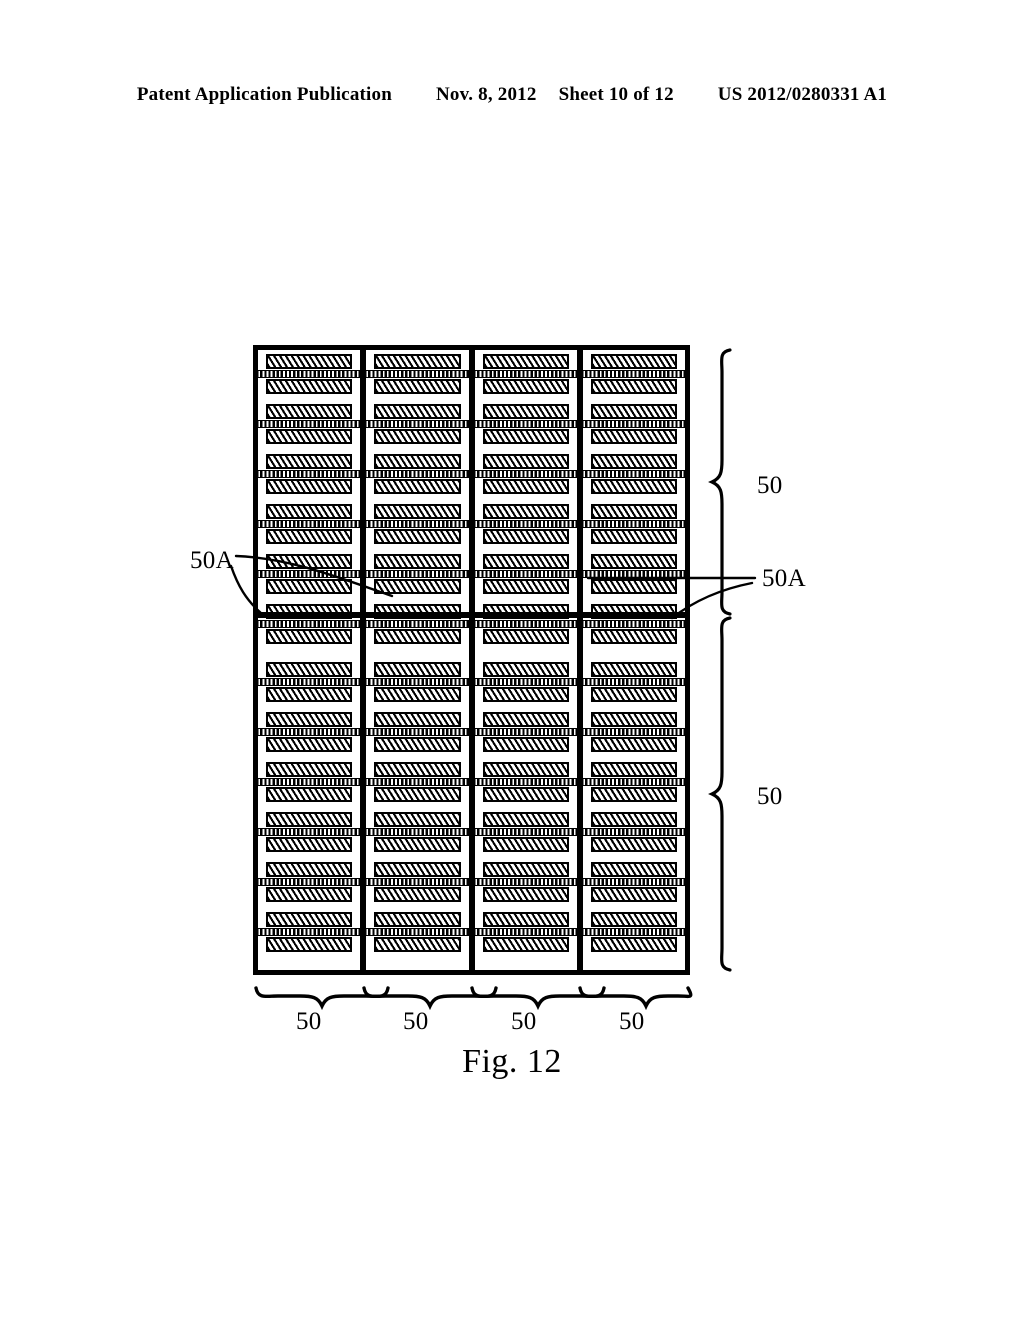 This screenshot has height=1320, width=1024. What do you see at coordinates (784, 578) in the screenshot?
I see `reference-label-50a-right: 50A` at bounding box center [784, 578].